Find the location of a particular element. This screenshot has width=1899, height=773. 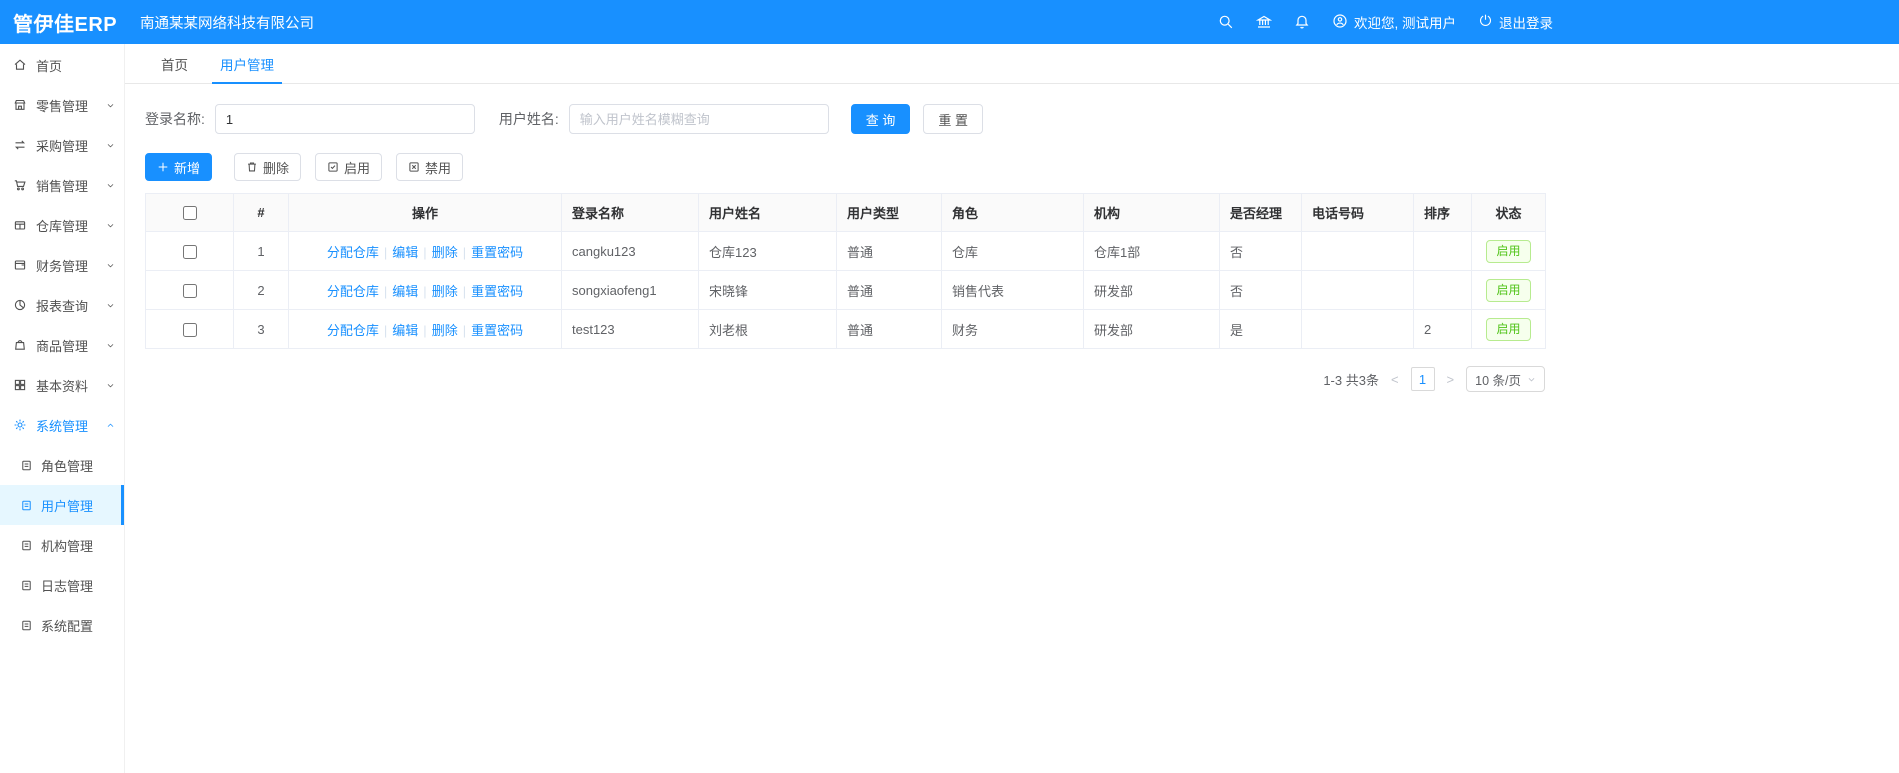

sidebar-item-role-management: 角色管理 is located at coordinates (62, 465).